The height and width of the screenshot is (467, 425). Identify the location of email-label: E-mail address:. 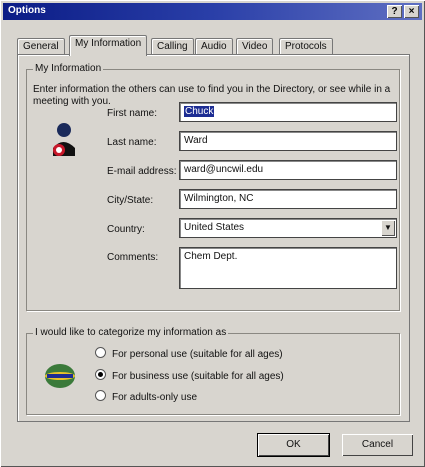
(142, 171).